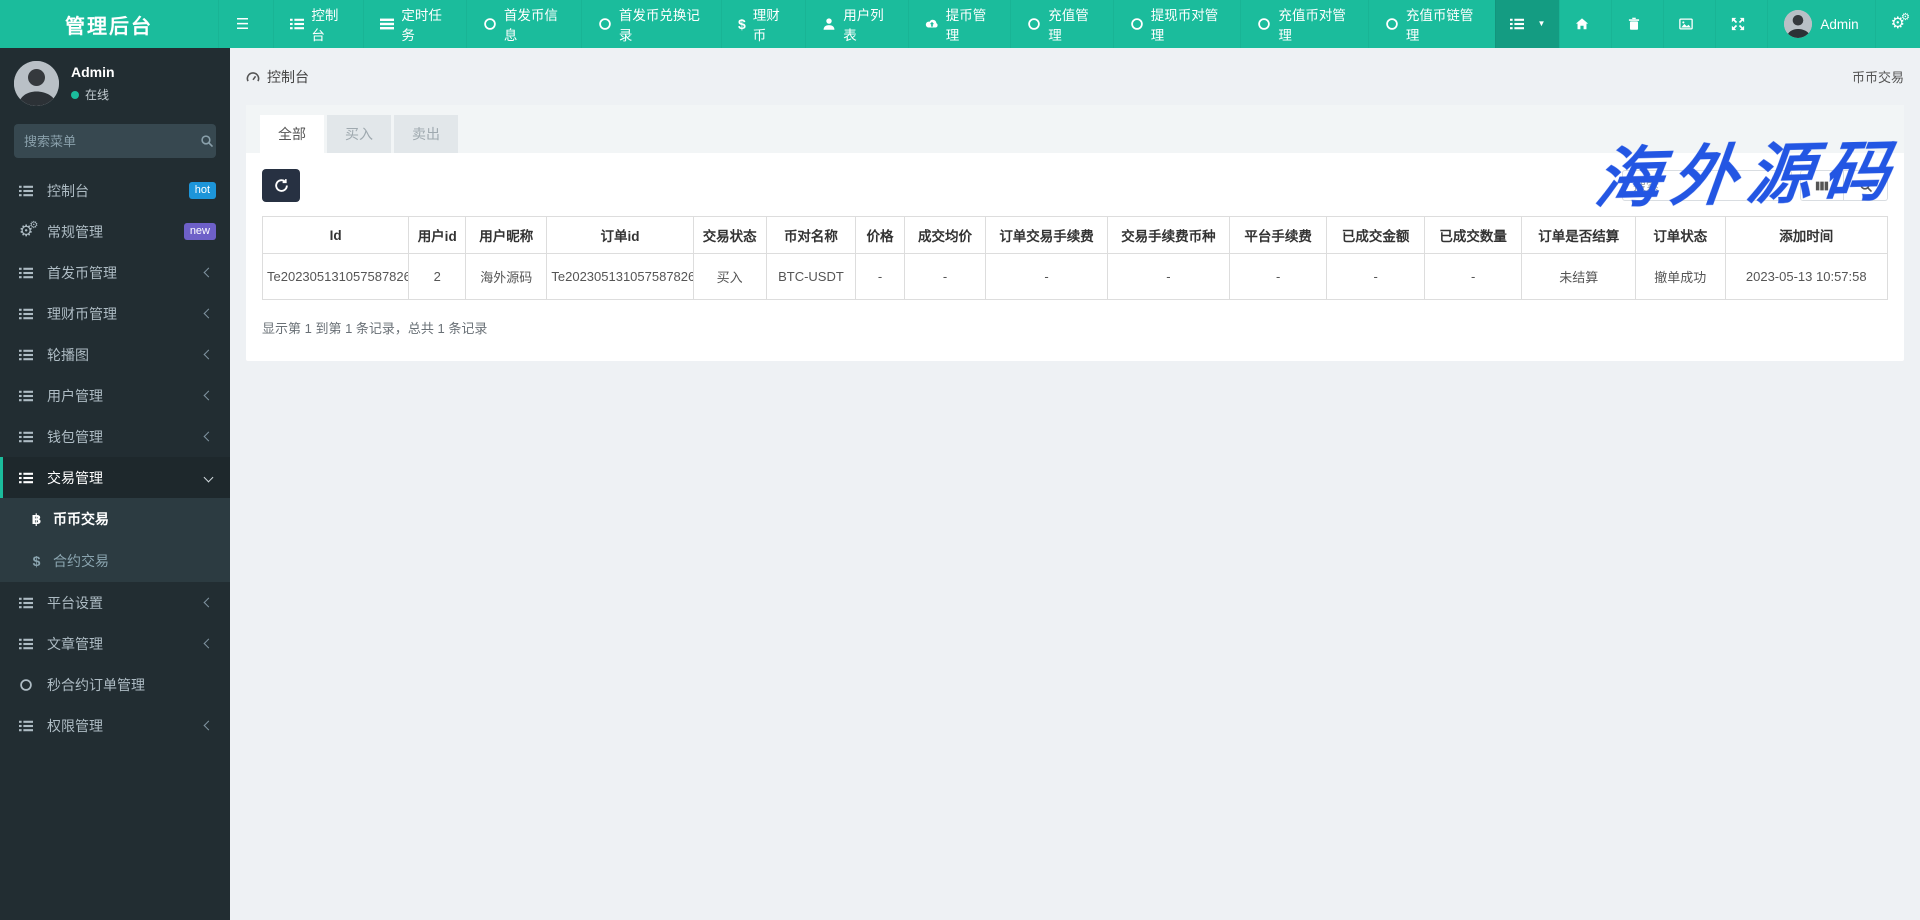 The image size is (1920, 920). Describe the element at coordinates (1579, 276) in the screenshot. I see `cell-13: 未结算` at that location.